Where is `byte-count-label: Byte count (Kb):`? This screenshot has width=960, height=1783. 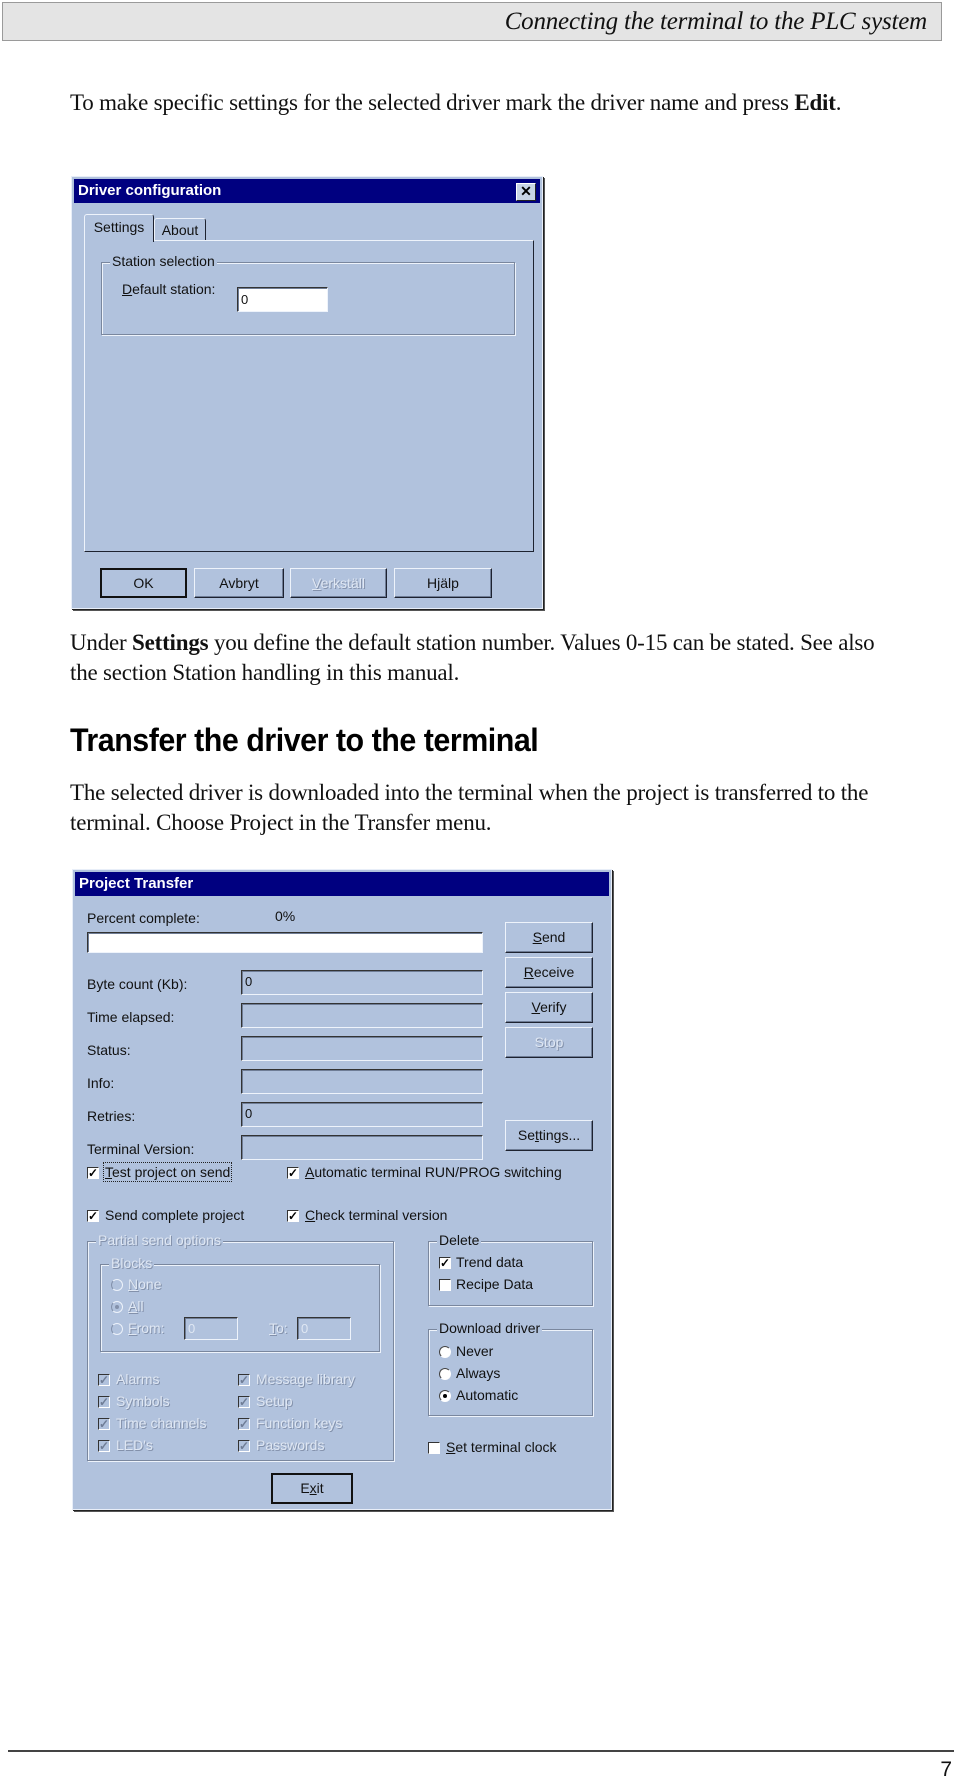 byte-count-label: Byte count (Kb): is located at coordinates (137, 984).